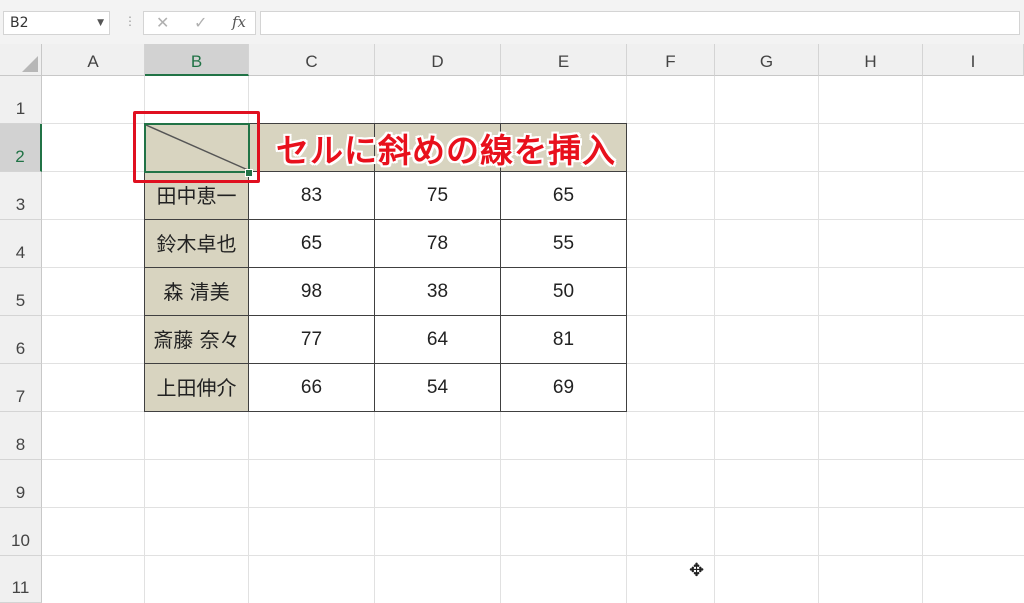 The height and width of the screenshot is (603, 1024). Describe the element at coordinates (312, 244) in the screenshot. I see `cell-c4: 65` at that location.